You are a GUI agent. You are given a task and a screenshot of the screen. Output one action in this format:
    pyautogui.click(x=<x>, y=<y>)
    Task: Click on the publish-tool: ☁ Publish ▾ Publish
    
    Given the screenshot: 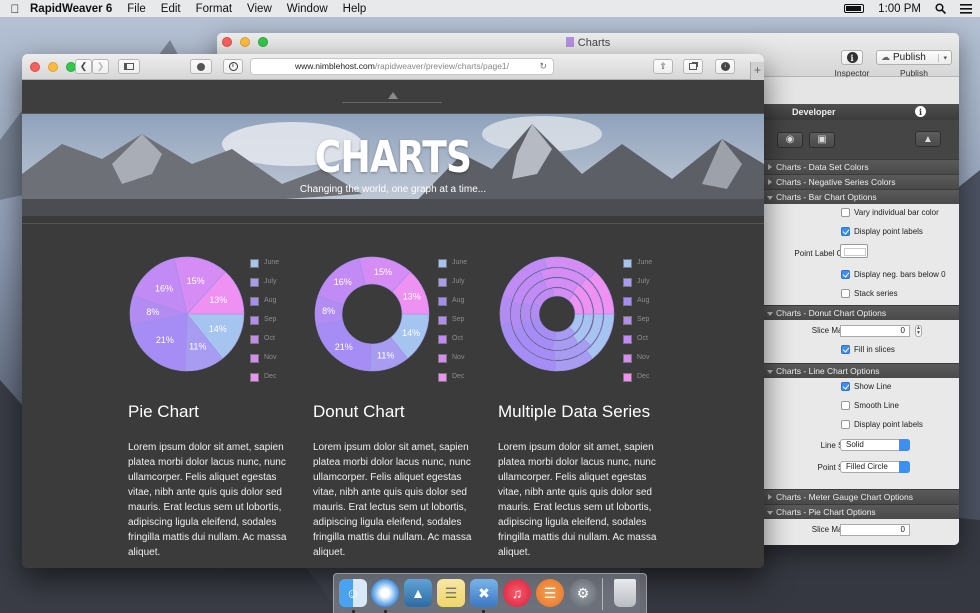 What is the action you would take?
    pyautogui.click(x=914, y=64)
    